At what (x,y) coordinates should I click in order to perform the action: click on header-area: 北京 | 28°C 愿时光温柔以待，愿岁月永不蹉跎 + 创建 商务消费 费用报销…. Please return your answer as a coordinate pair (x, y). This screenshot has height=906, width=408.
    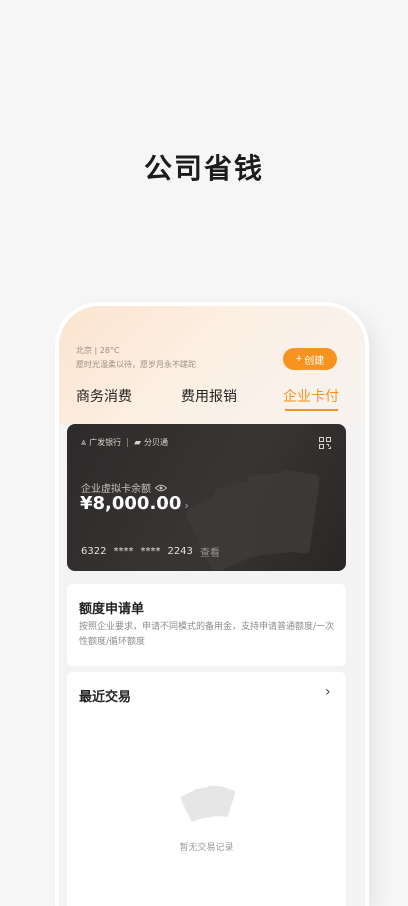
    Looking at the image, I should click on (212, 365).